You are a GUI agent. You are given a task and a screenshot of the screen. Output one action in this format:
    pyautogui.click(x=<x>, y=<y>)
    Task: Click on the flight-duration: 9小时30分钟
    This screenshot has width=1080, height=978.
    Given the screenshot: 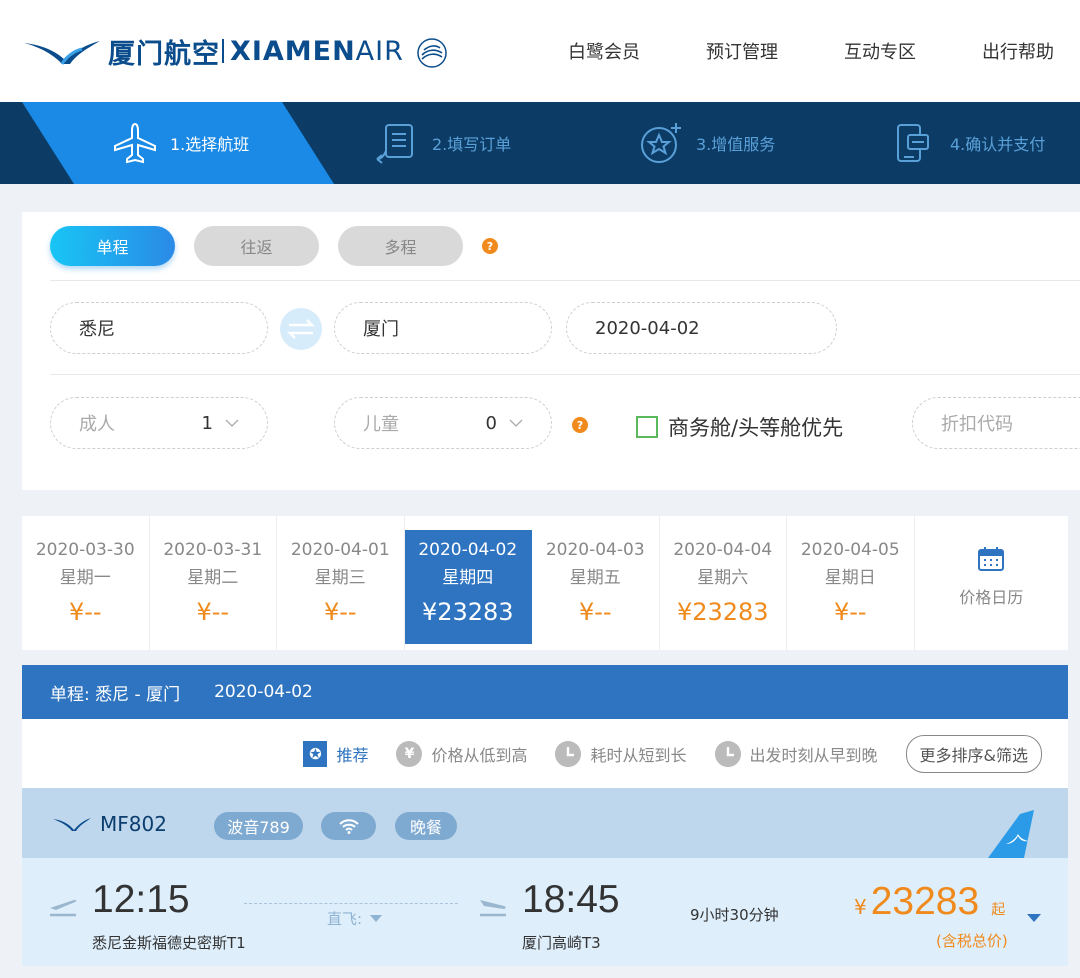 What is the action you would take?
    pyautogui.click(x=734, y=915)
    